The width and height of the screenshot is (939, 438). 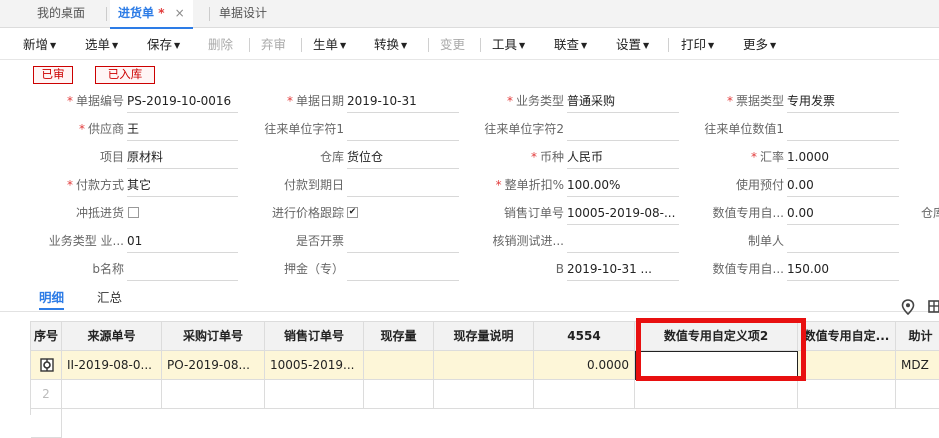 What do you see at coordinates (843, 130) in the screenshot?
I see `partner-num1-field` at bounding box center [843, 130].